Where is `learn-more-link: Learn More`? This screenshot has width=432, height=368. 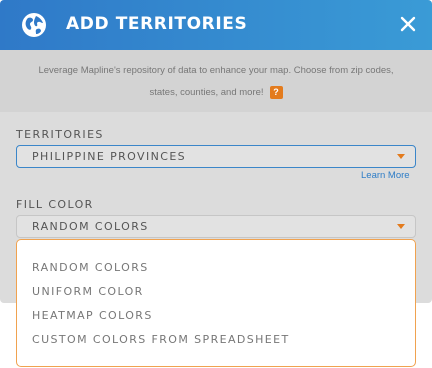 learn-more-link: Learn More is located at coordinates (385, 175).